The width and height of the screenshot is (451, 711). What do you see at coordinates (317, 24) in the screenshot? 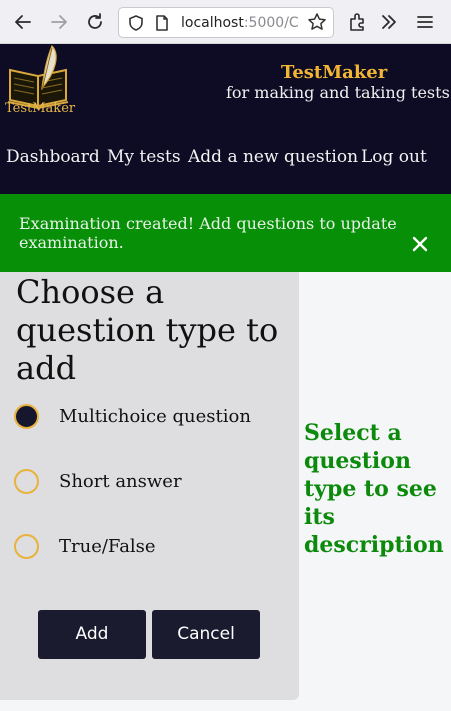
I see `star-icon` at bounding box center [317, 24].